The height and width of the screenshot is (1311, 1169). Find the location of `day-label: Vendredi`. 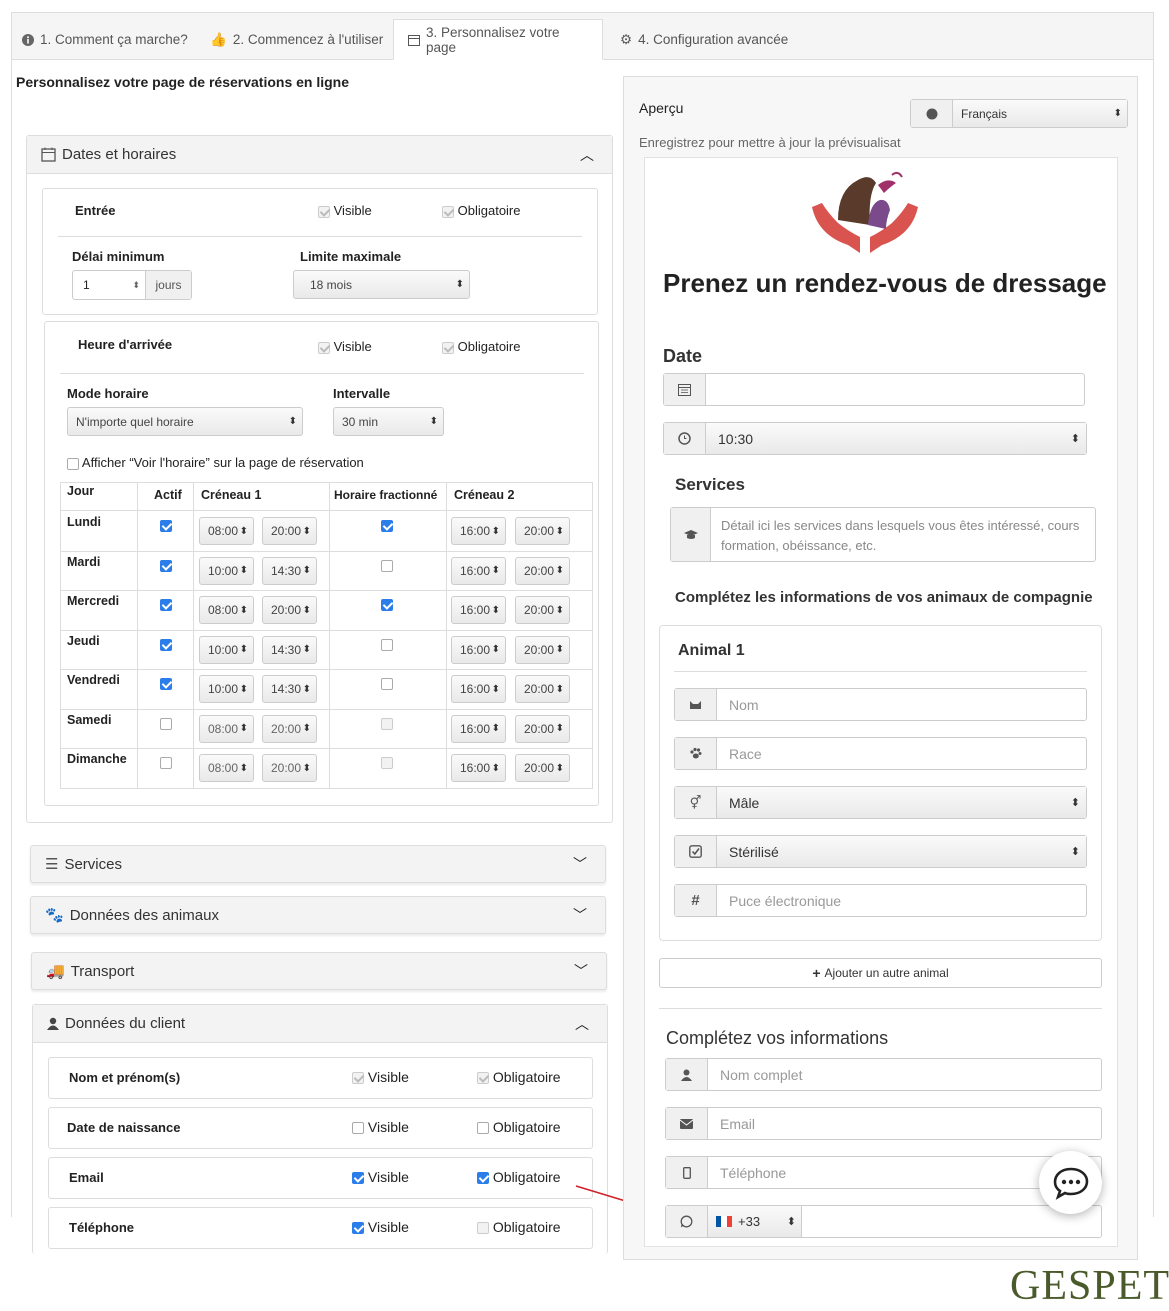

day-label: Vendredi is located at coordinates (93, 680).